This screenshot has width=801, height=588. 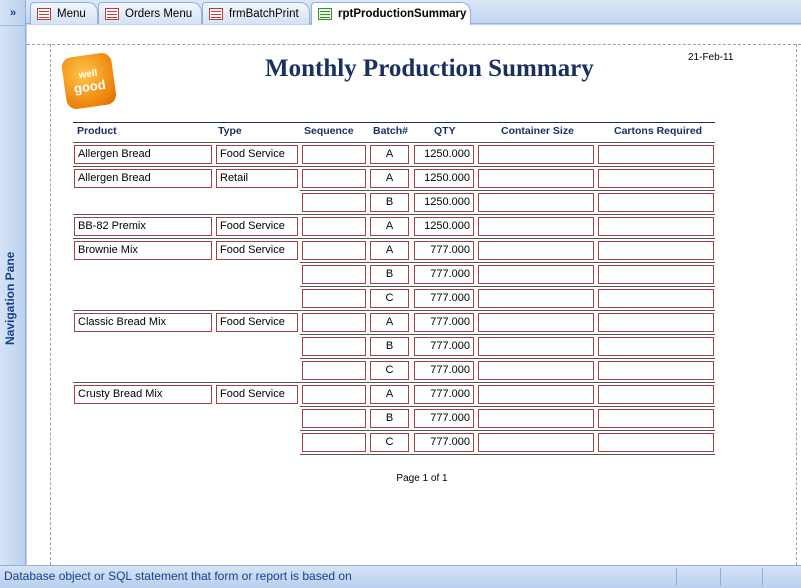 What do you see at coordinates (429, 68) in the screenshot?
I see `report-title: Monthly Production Summary` at bounding box center [429, 68].